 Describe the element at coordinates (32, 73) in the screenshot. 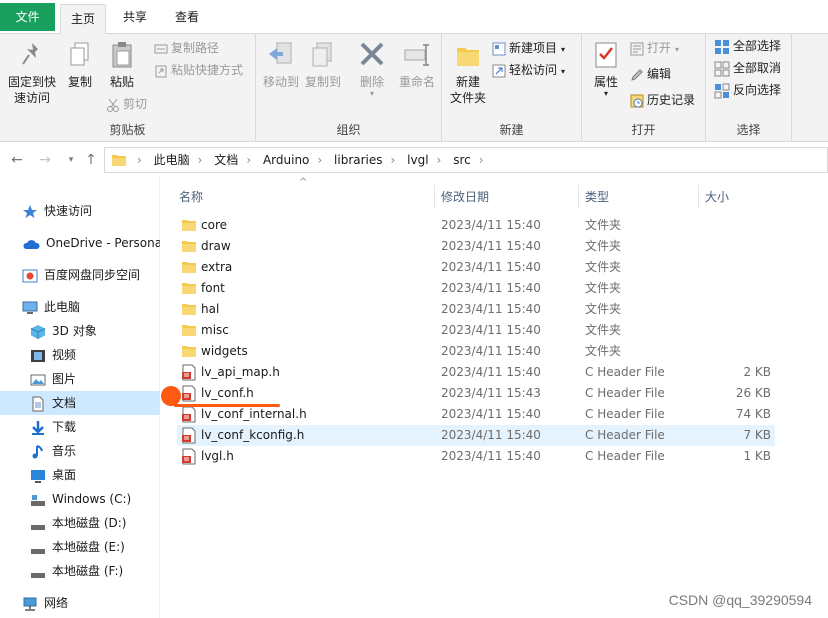

I see `pin-quick-access-button: 固定到快 速访问` at that location.